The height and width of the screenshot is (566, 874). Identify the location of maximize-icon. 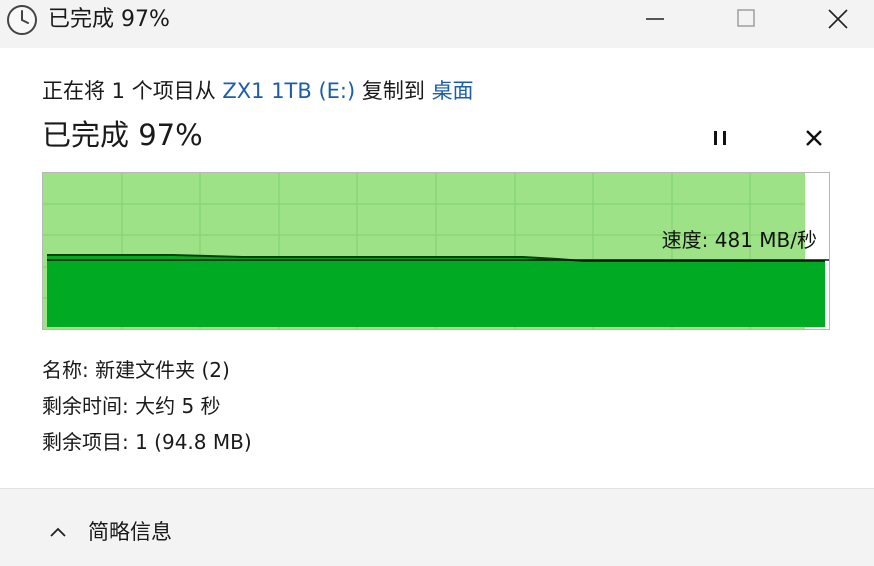
(746, 18).